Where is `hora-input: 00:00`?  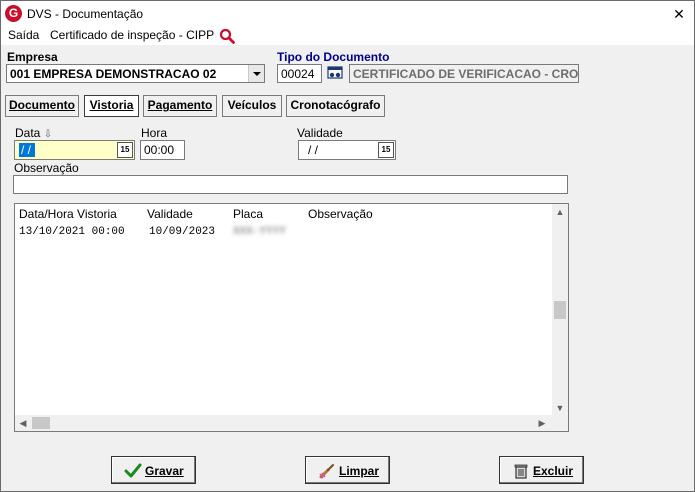 hora-input: 00:00 is located at coordinates (162, 150).